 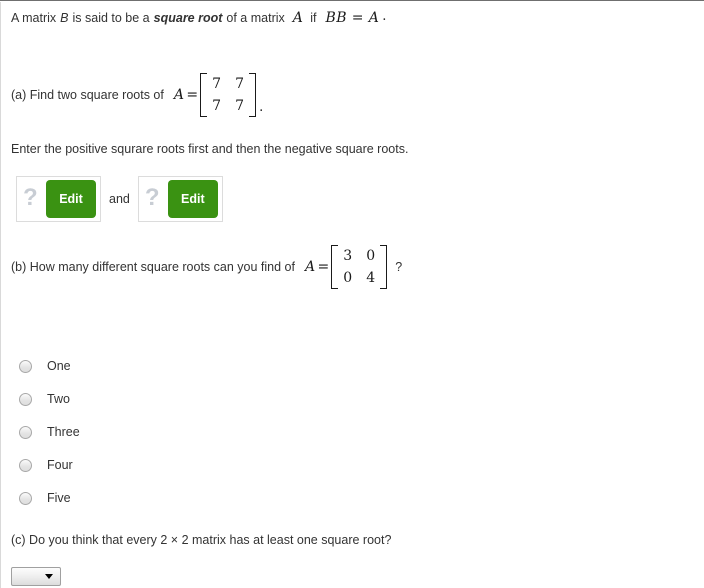 What do you see at coordinates (192, 95) in the screenshot?
I see `part-a-equals: =` at bounding box center [192, 95].